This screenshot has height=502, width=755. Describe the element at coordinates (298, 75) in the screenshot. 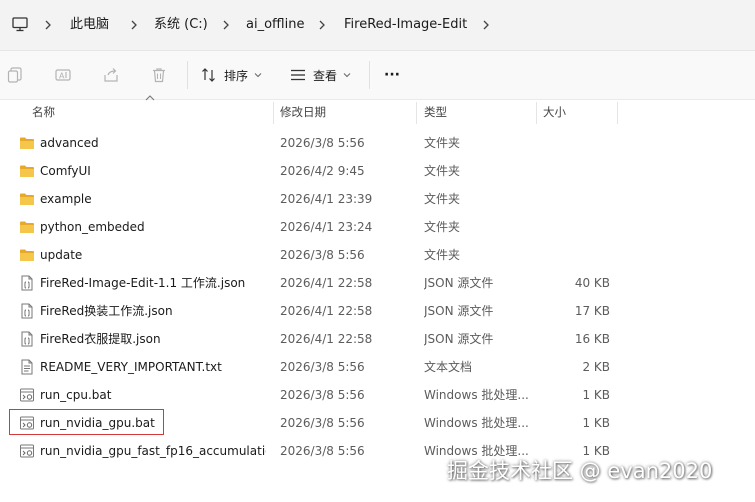

I see `view-icon` at that location.